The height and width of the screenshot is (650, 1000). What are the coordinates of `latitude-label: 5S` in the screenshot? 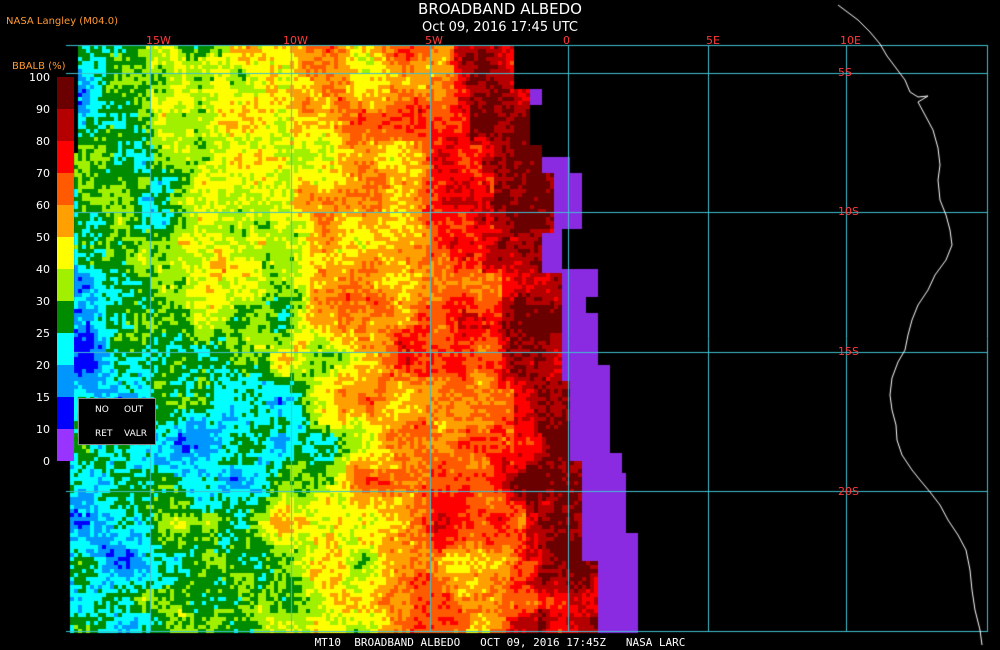 It's located at (845, 72).